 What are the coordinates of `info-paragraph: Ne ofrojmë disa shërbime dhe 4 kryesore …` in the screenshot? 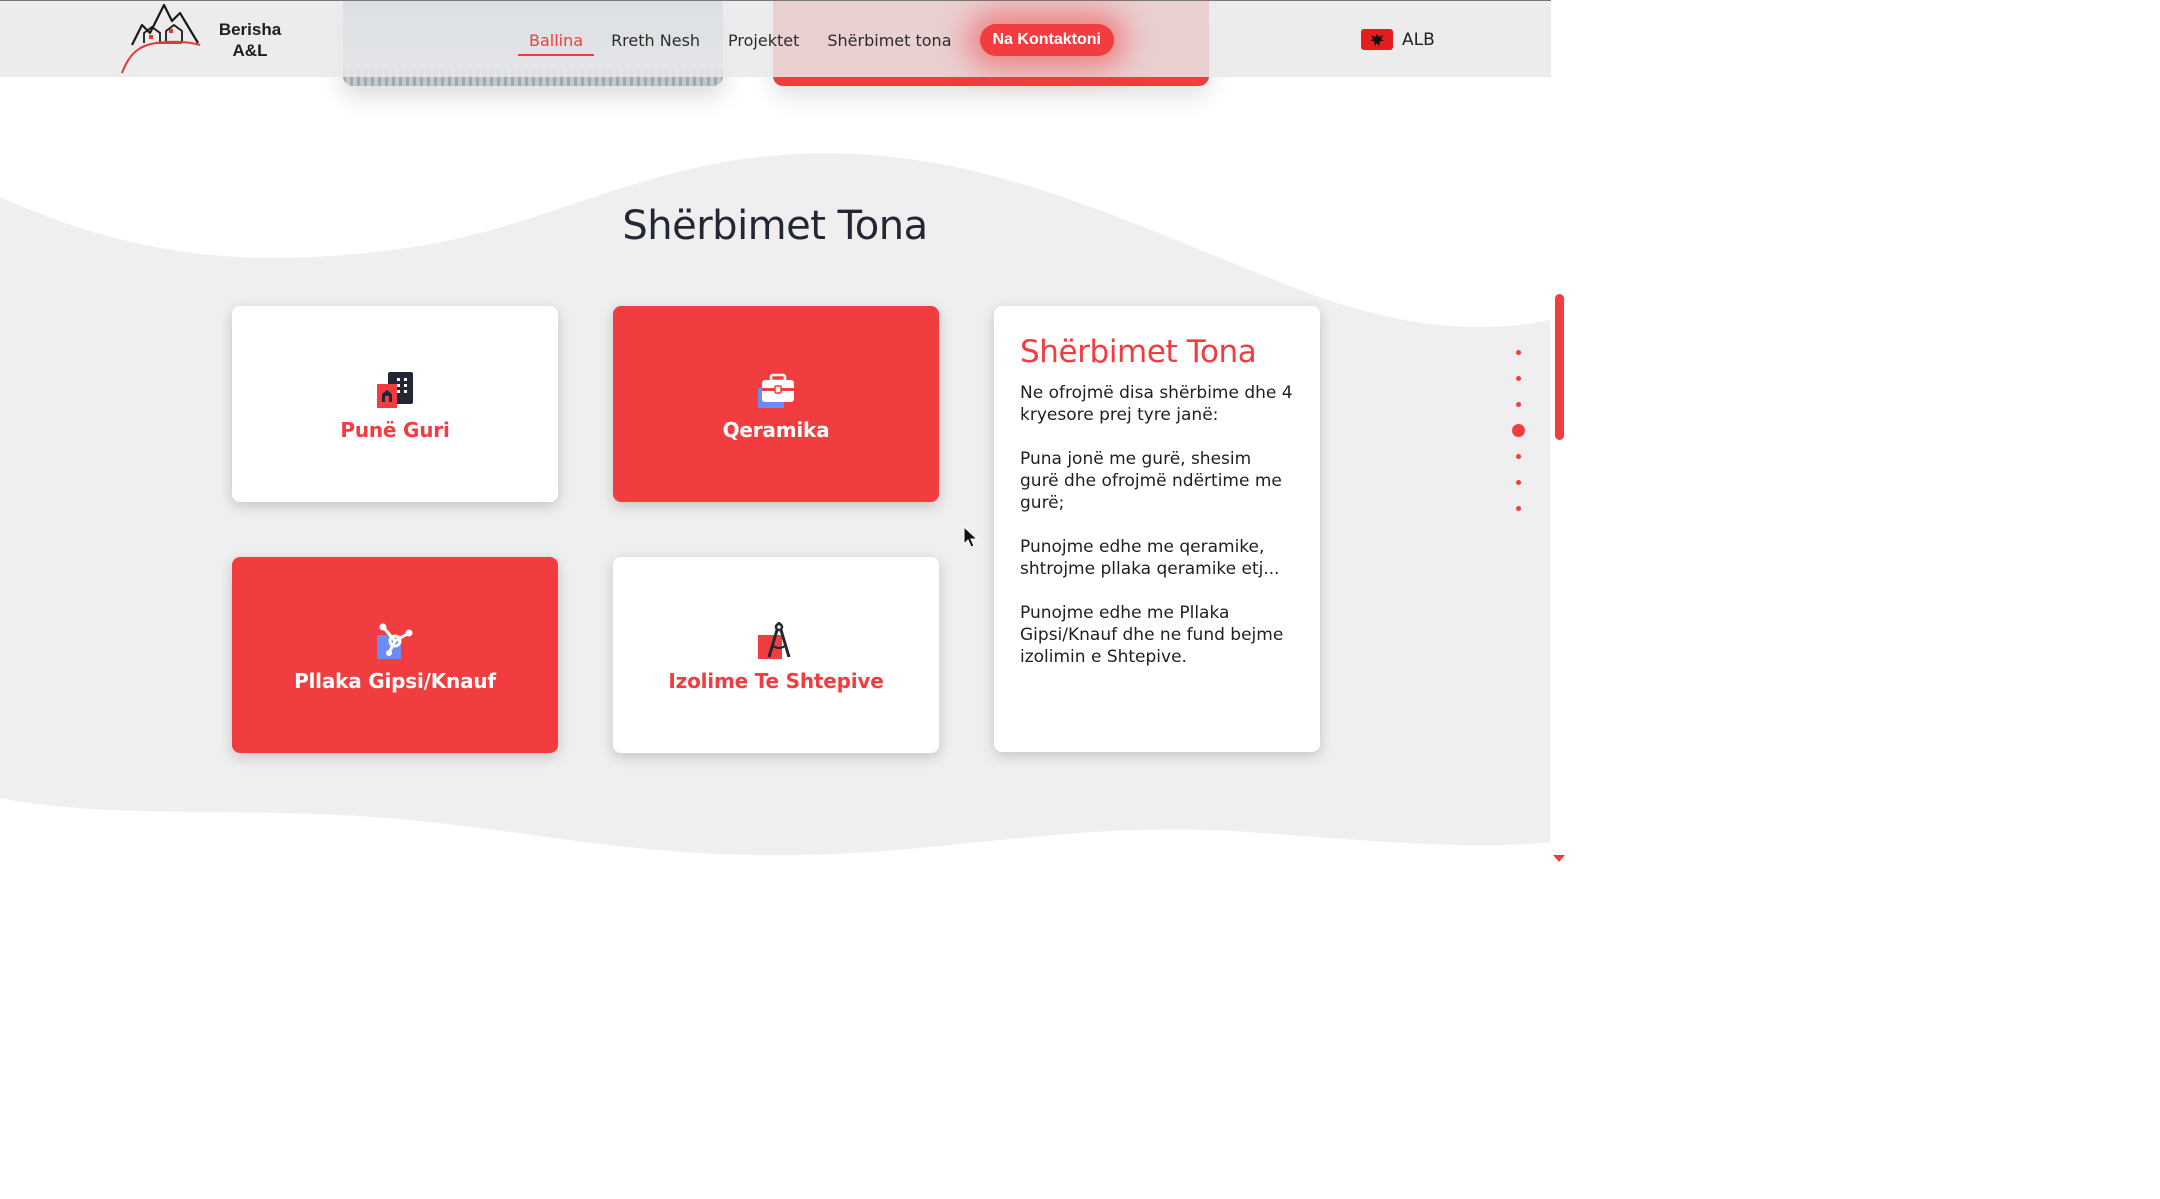 It's located at (1156, 404).